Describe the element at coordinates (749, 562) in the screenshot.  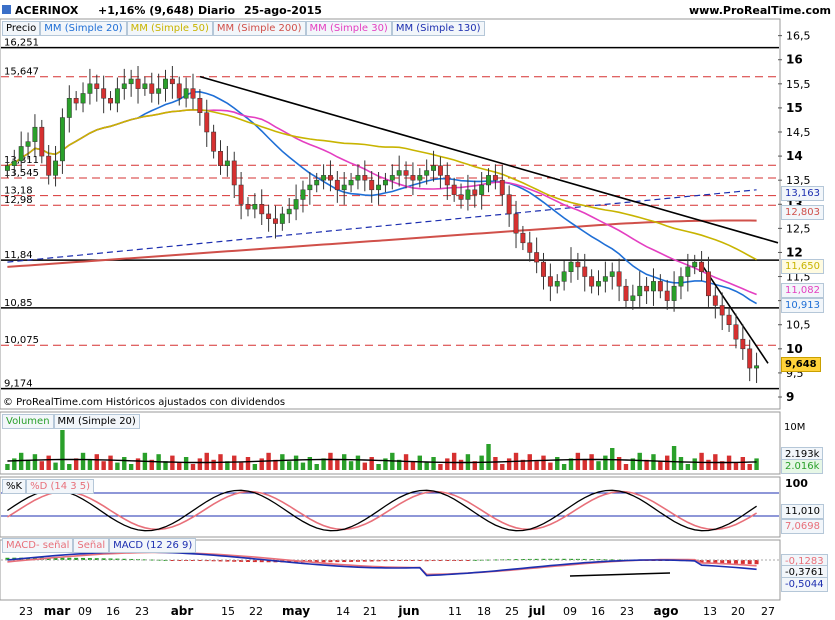
I see `macd-histogram-bar` at that location.